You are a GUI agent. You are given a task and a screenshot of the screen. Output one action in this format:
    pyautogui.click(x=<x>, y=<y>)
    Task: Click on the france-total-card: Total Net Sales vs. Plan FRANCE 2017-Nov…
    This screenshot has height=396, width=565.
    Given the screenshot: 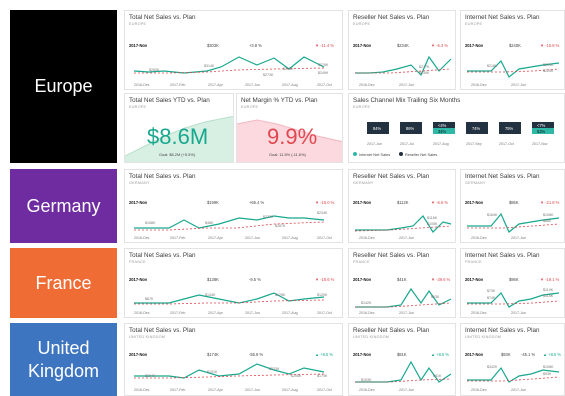 What is the action you would take?
    pyautogui.click(x=233, y=283)
    